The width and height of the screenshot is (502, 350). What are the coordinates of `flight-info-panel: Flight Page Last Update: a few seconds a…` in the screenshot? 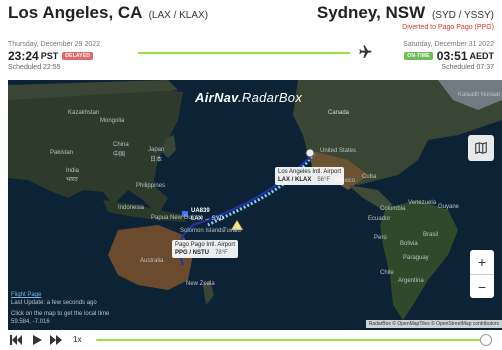 It's located at (60, 308).